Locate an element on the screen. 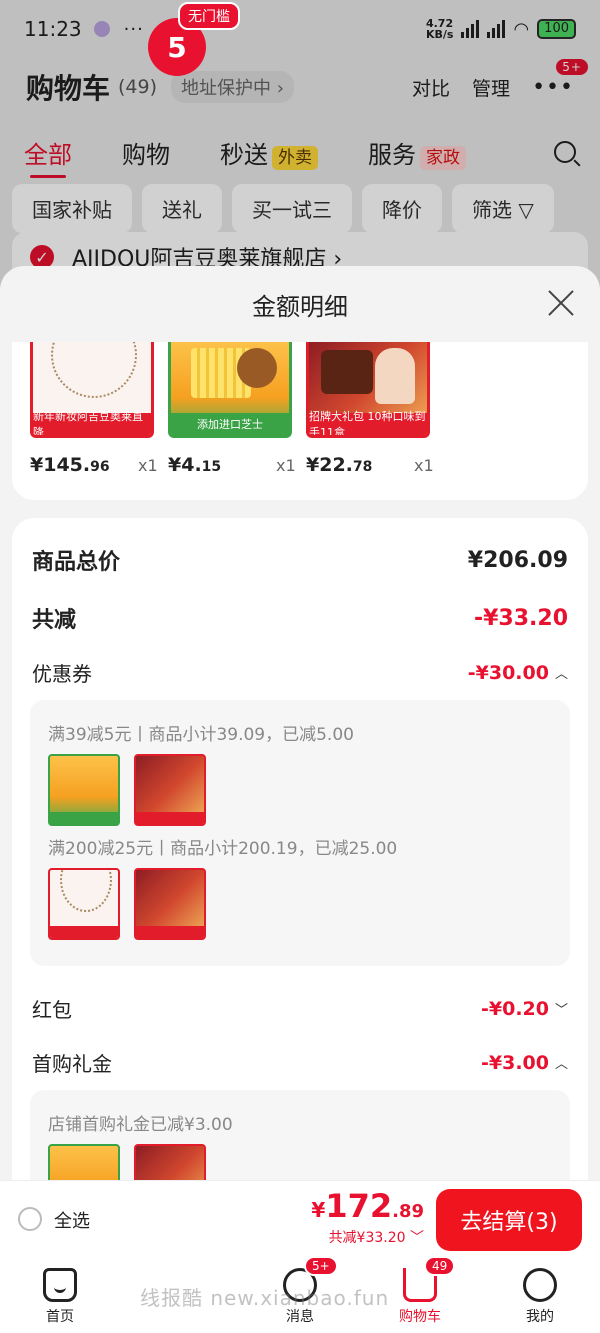 Image resolution: width=600 pixels, height=1333 pixels. first-buy-row: 首购礼金 -¥3.00 ︿ is located at coordinates (300, 1062).